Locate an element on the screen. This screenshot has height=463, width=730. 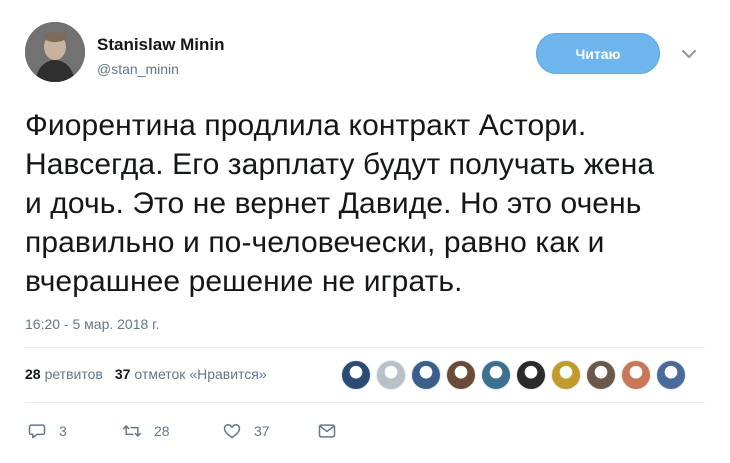
avatar-portrait is located at coordinates (55, 52).